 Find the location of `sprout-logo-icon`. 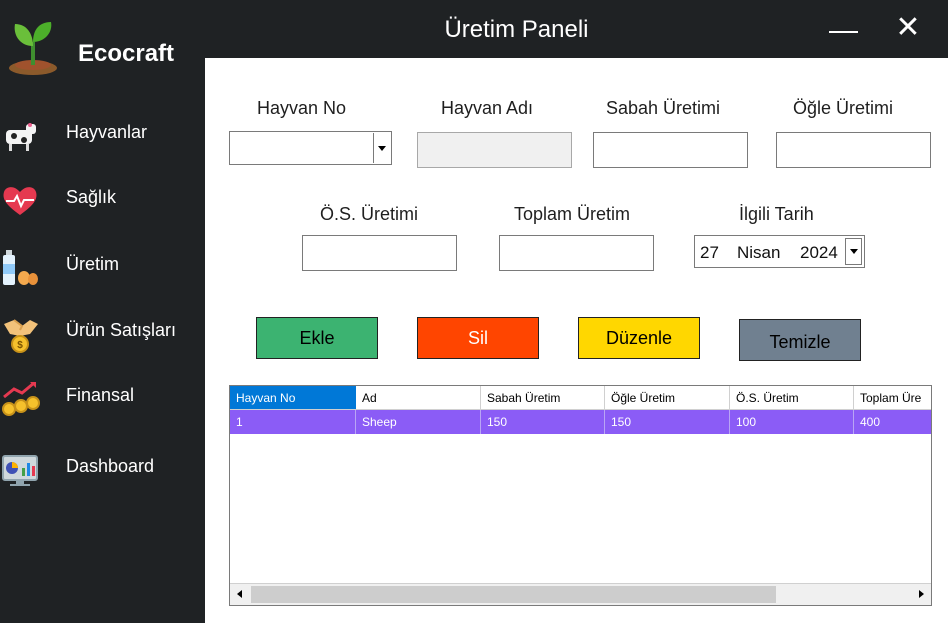

sprout-logo-icon is located at coordinates (33, 48).